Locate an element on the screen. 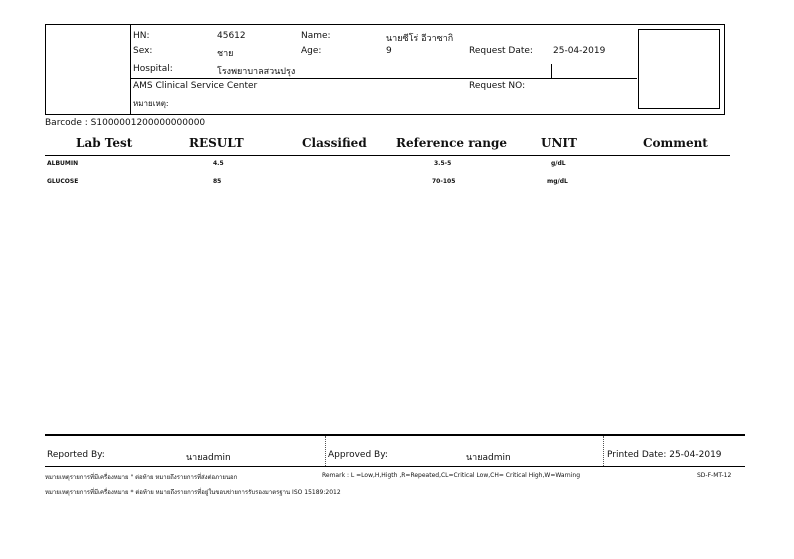 The height and width of the screenshot is (559, 794). header-divider-left is located at coordinates (130, 70).